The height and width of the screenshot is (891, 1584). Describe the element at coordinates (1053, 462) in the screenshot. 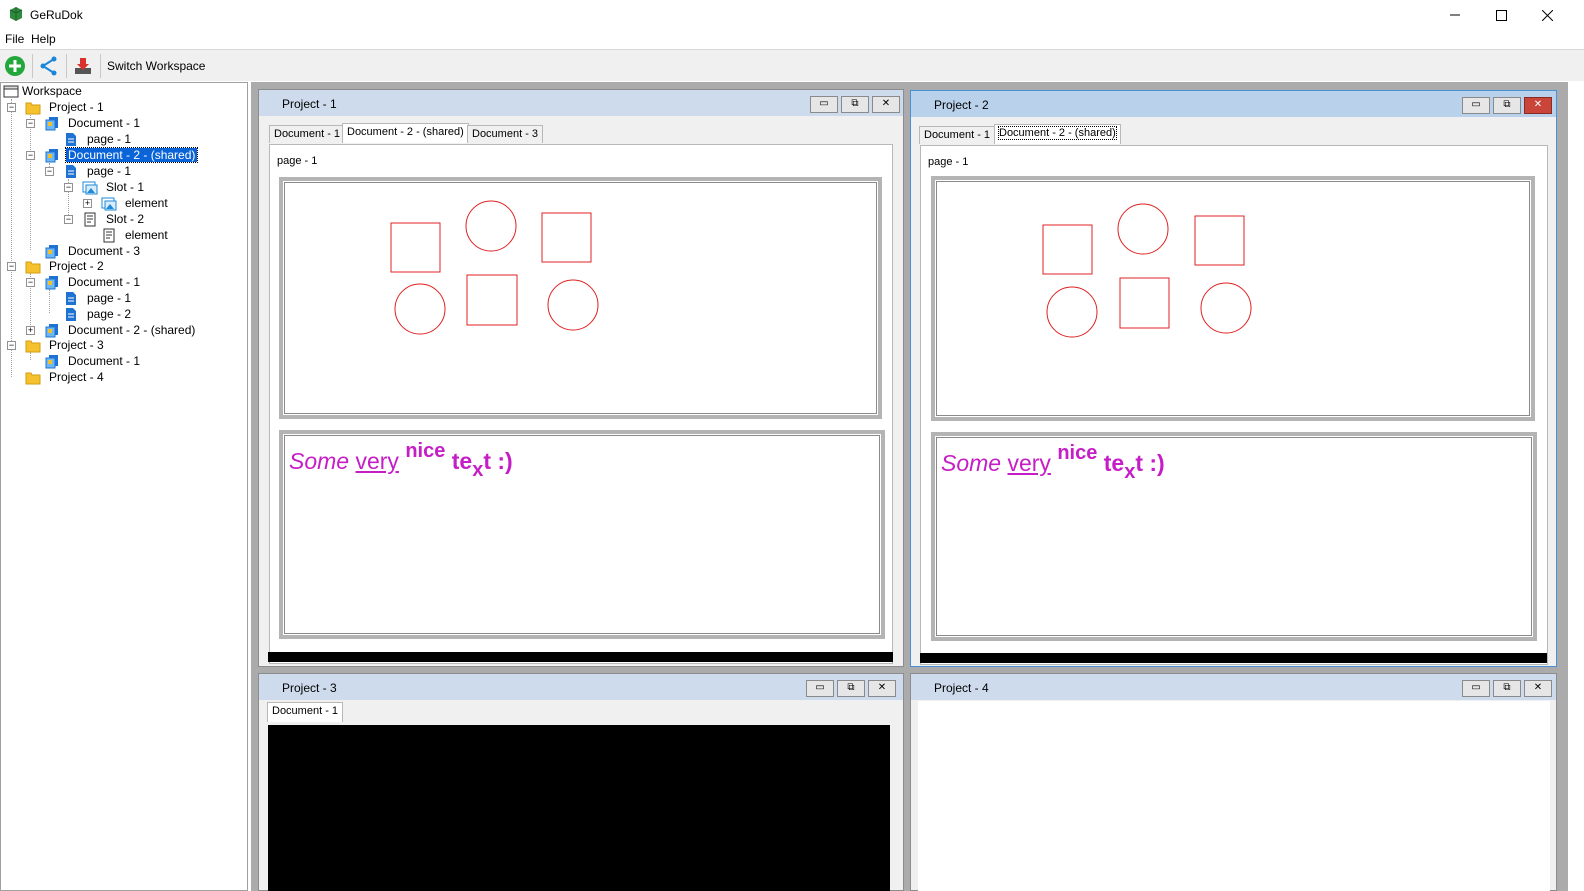

I see `rich-text: Some very nice text :)` at that location.